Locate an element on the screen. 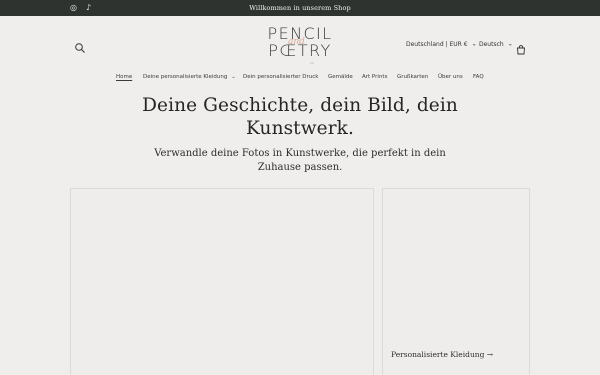 The width and height of the screenshot is (600, 375). logo-line-2: PŒTRY is located at coordinates (300, 50).